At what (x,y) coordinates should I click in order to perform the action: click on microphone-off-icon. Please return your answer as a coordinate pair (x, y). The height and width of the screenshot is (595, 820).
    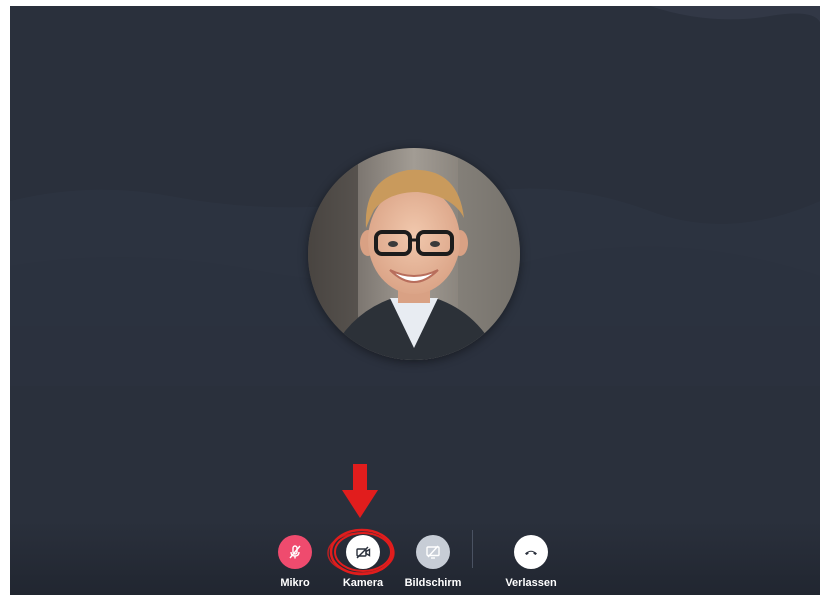
    Looking at the image, I should click on (295, 552).